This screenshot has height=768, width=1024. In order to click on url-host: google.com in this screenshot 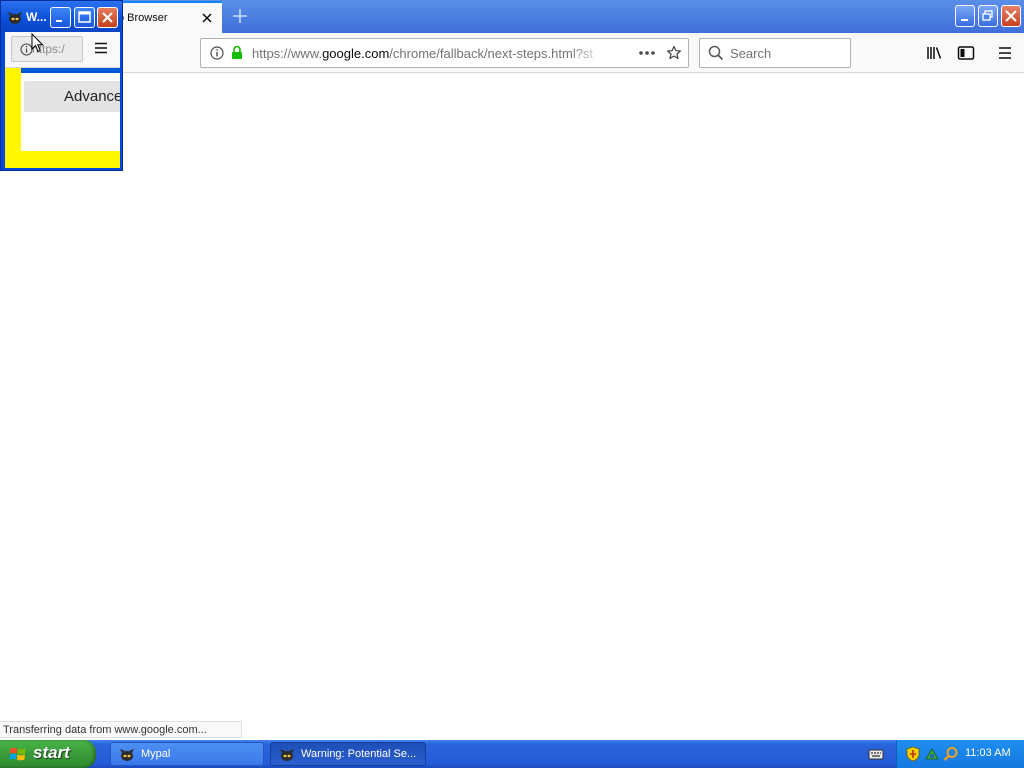, I will do `click(356, 53)`.